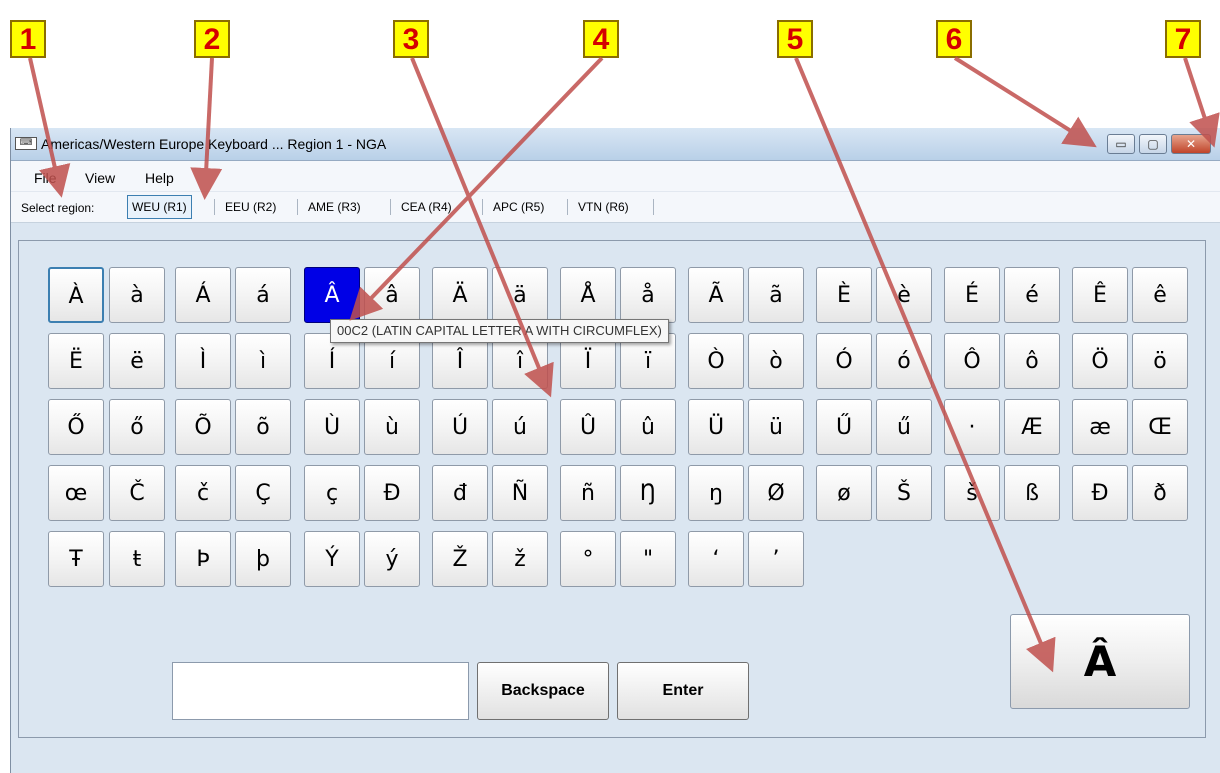  Describe the element at coordinates (588, 493) in the screenshot. I see `key-button: ñ` at that location.